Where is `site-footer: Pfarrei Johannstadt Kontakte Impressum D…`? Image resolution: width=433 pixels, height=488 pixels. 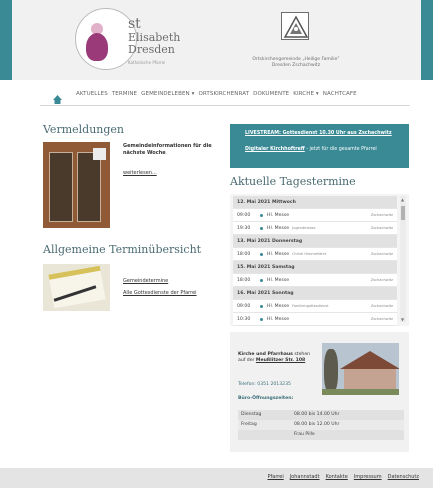 site-footer: Pfarrei Johannstadt Kontakte Impressum D… is located at coordinates (216, 478).